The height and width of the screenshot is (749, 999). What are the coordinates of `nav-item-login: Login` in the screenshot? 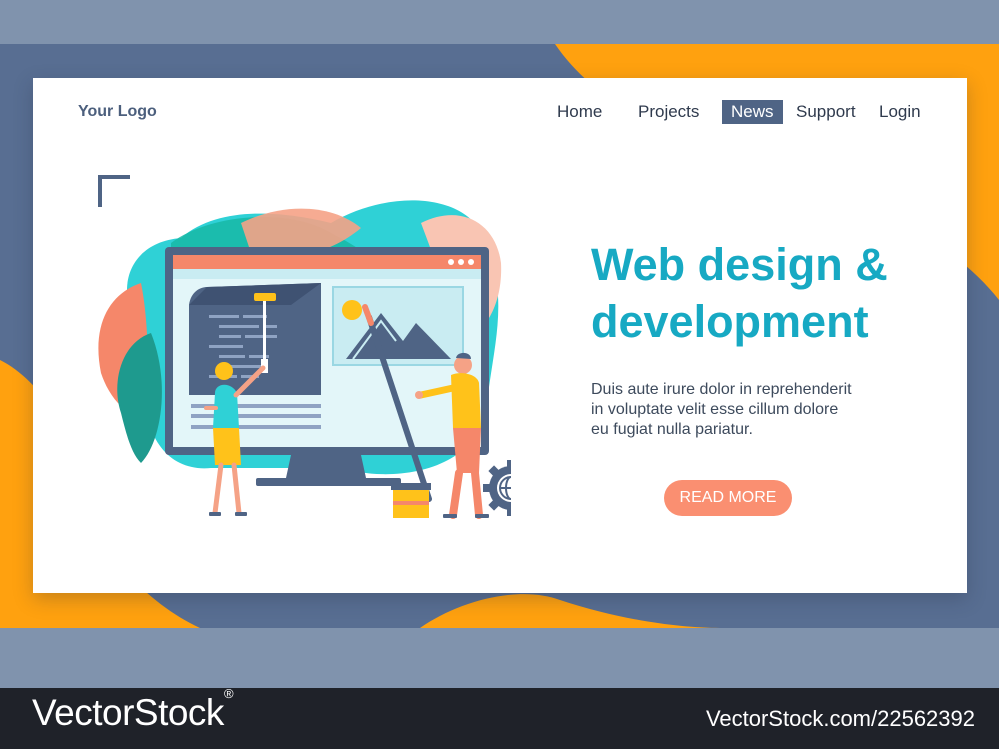 It's located at (900, 112).